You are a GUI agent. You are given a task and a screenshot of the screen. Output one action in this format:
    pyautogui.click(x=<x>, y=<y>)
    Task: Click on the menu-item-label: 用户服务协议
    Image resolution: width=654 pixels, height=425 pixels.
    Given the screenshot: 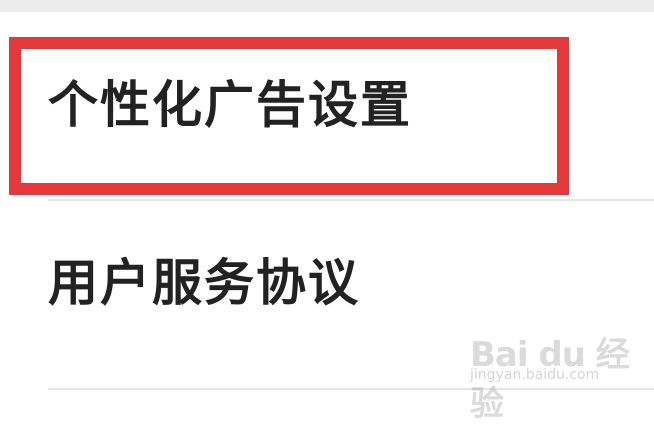 What is the action you would take?
    pyautogui.click(x=204, y=283)
    